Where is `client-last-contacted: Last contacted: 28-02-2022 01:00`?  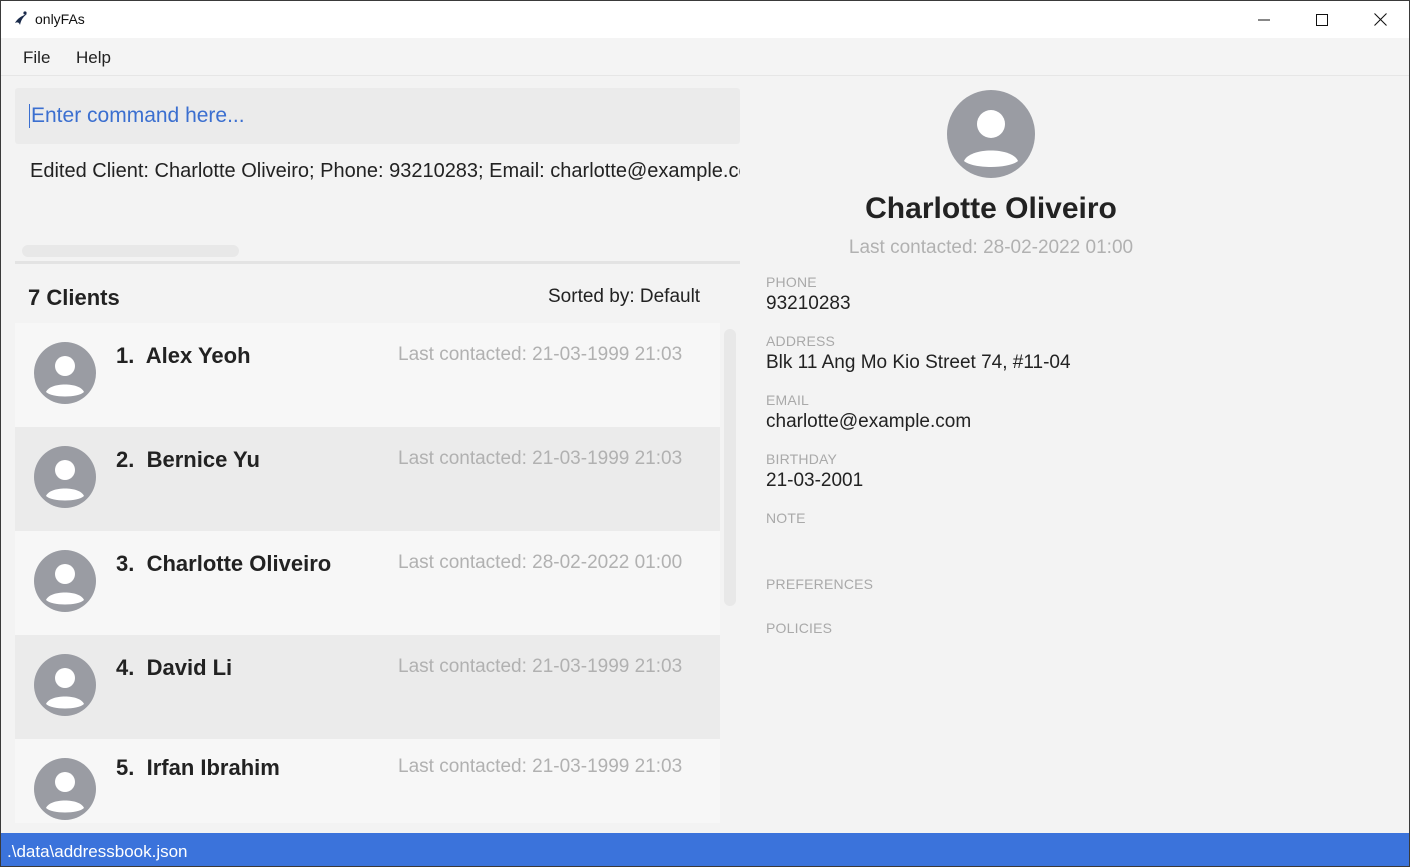
client-last-contacted: Last contacted: 28-02-2022 01:00 is located at coordinates (540, 562).